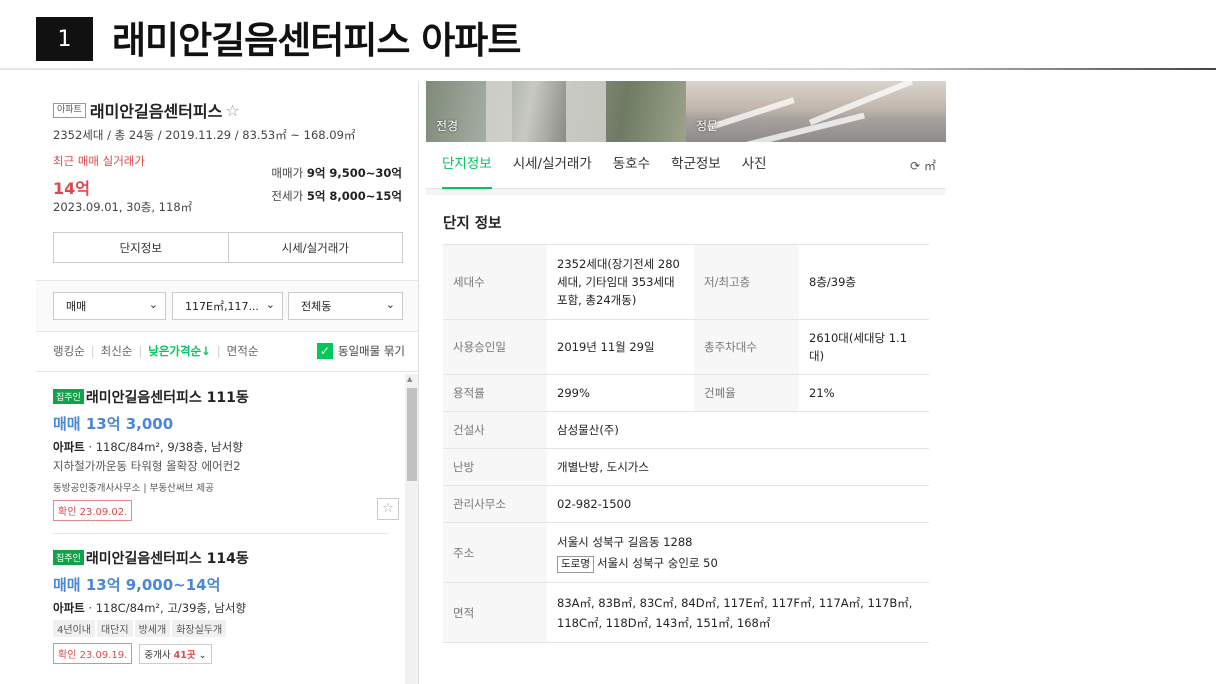  I want to click on tab-complex-info: 단지정보, so click(467, 165).